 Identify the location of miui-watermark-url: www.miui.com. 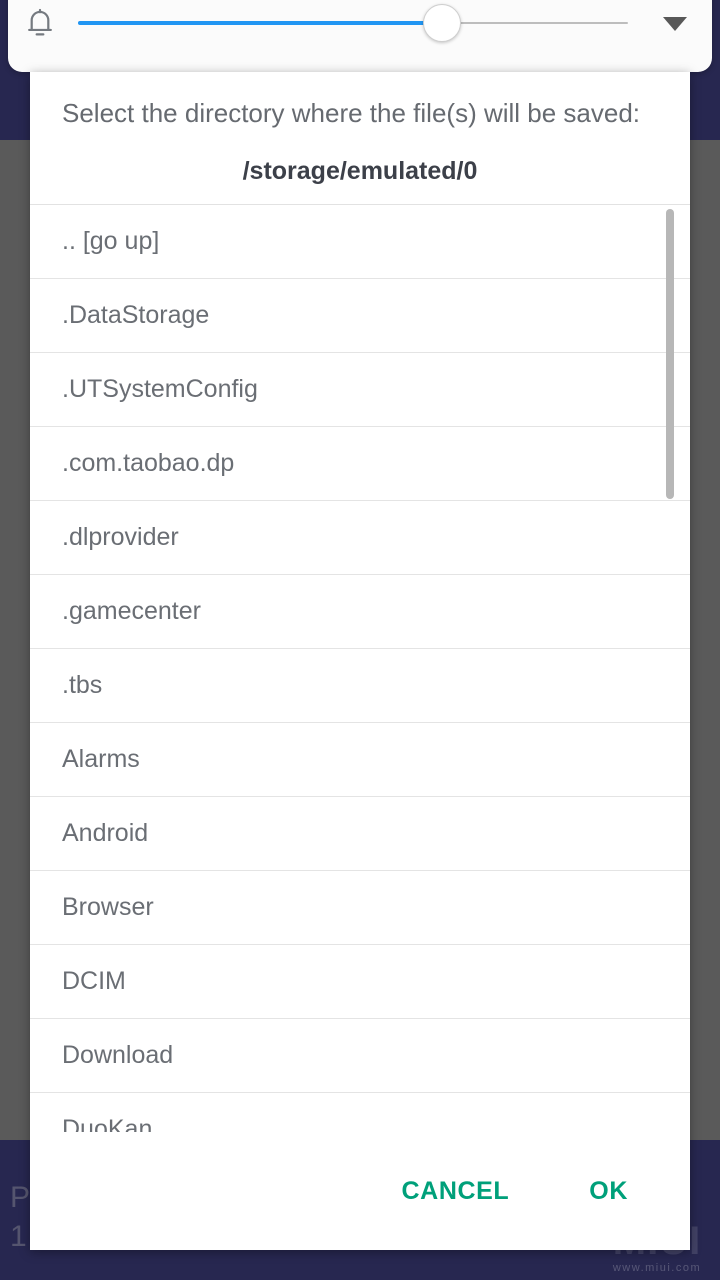
(657, 1268).